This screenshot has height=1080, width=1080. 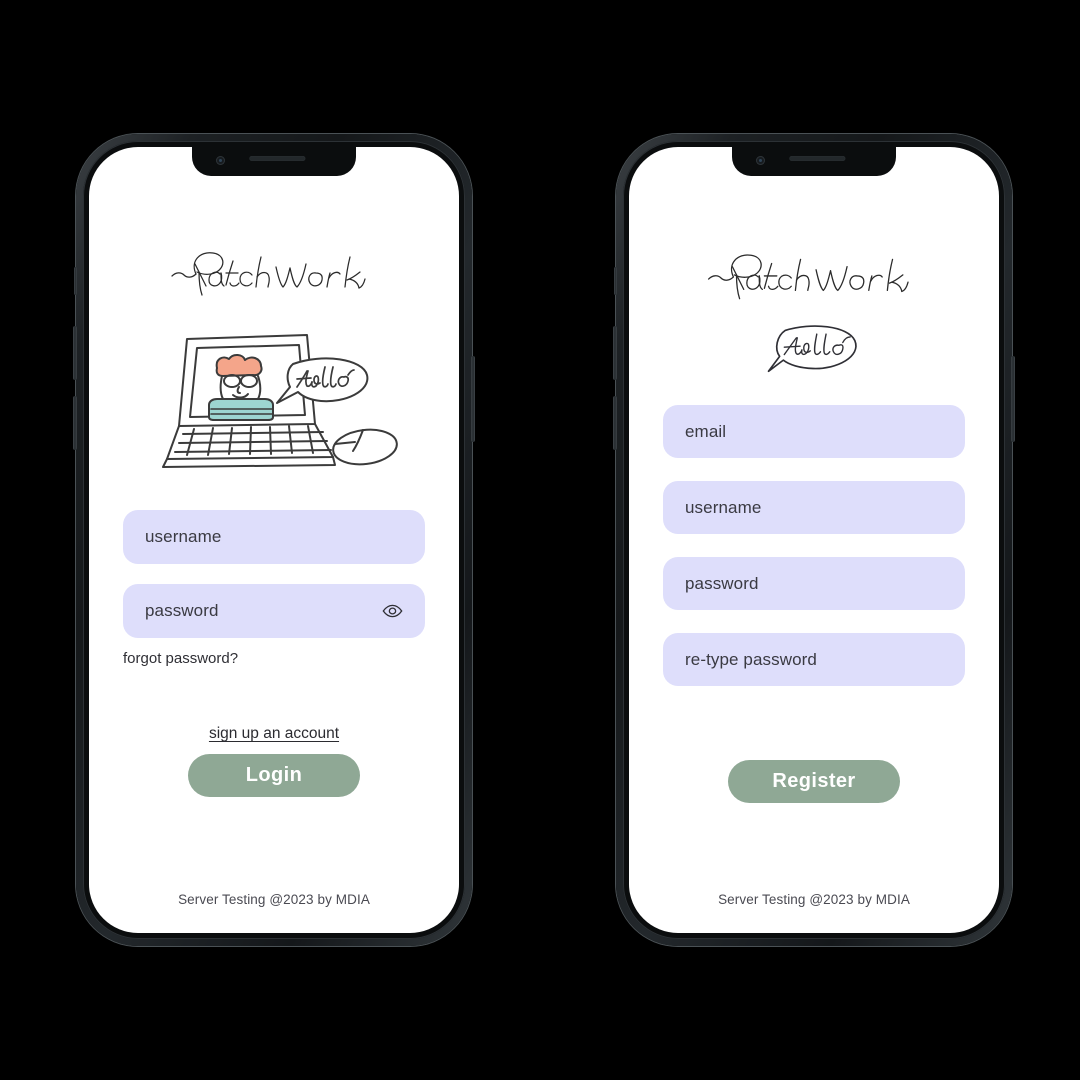 What do you see at coordinates (274, 775) in the screenshot?
I see `login-button: Login` at bounding box center [274, 775].